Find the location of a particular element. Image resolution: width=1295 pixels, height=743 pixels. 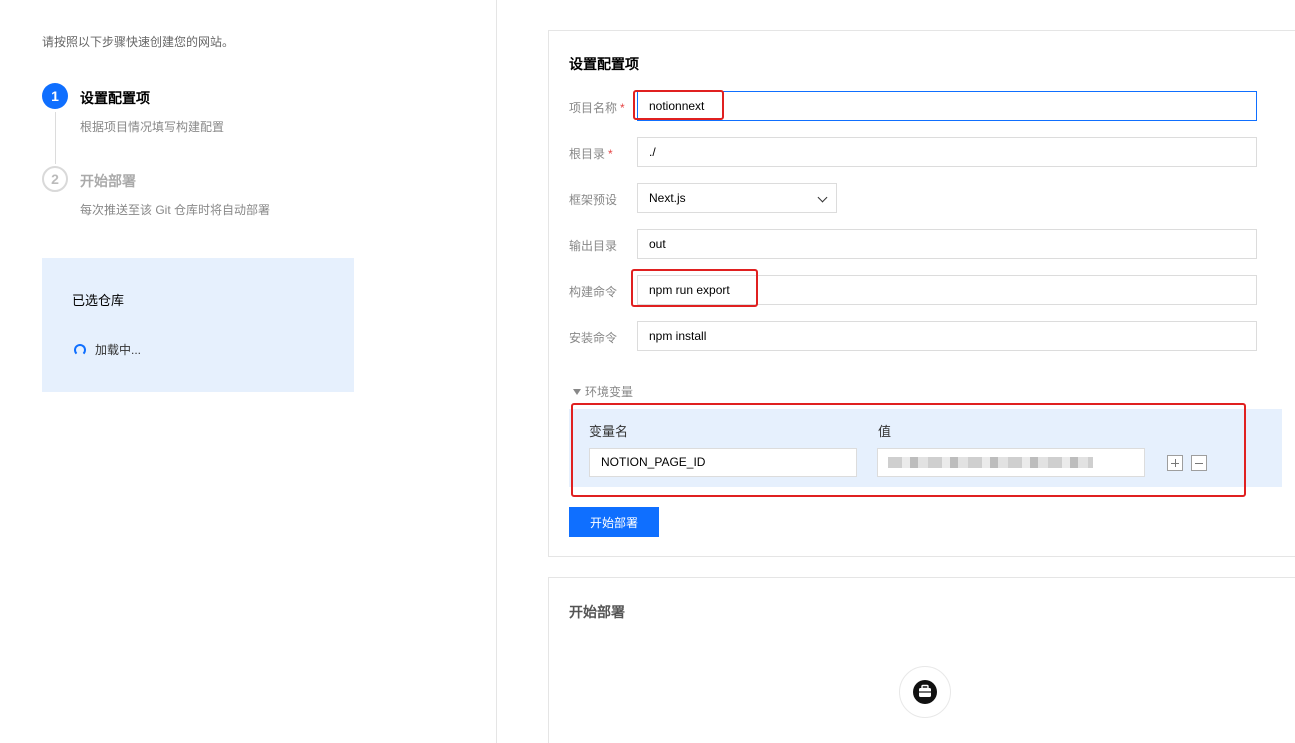

step-connector is located at coordinates (55, 138).